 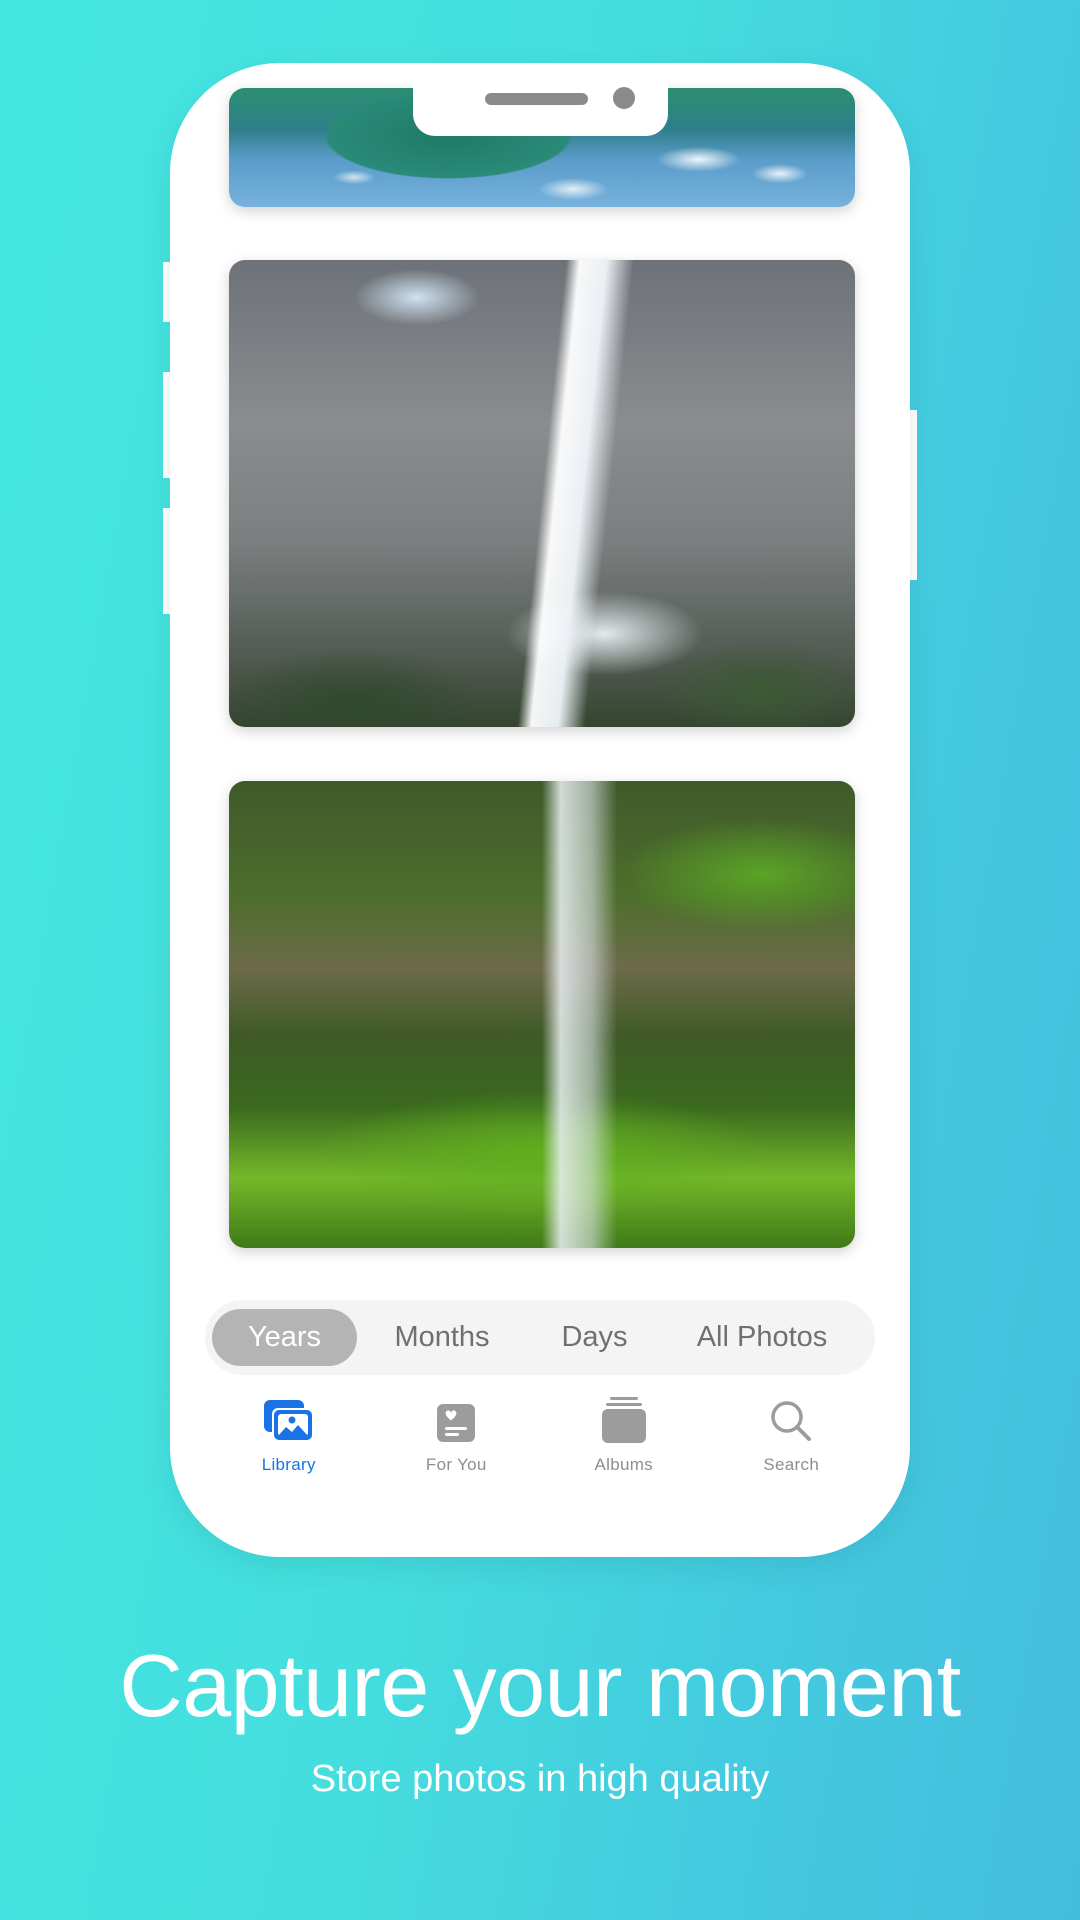 I want to click on view-segmented-control: Years Months Days All Photos, so click(x=540, y=1337).